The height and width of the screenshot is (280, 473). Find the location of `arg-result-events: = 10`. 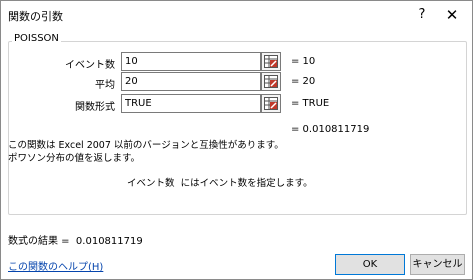

arg-result-events: = 10 is located at coordinates (303, 61).